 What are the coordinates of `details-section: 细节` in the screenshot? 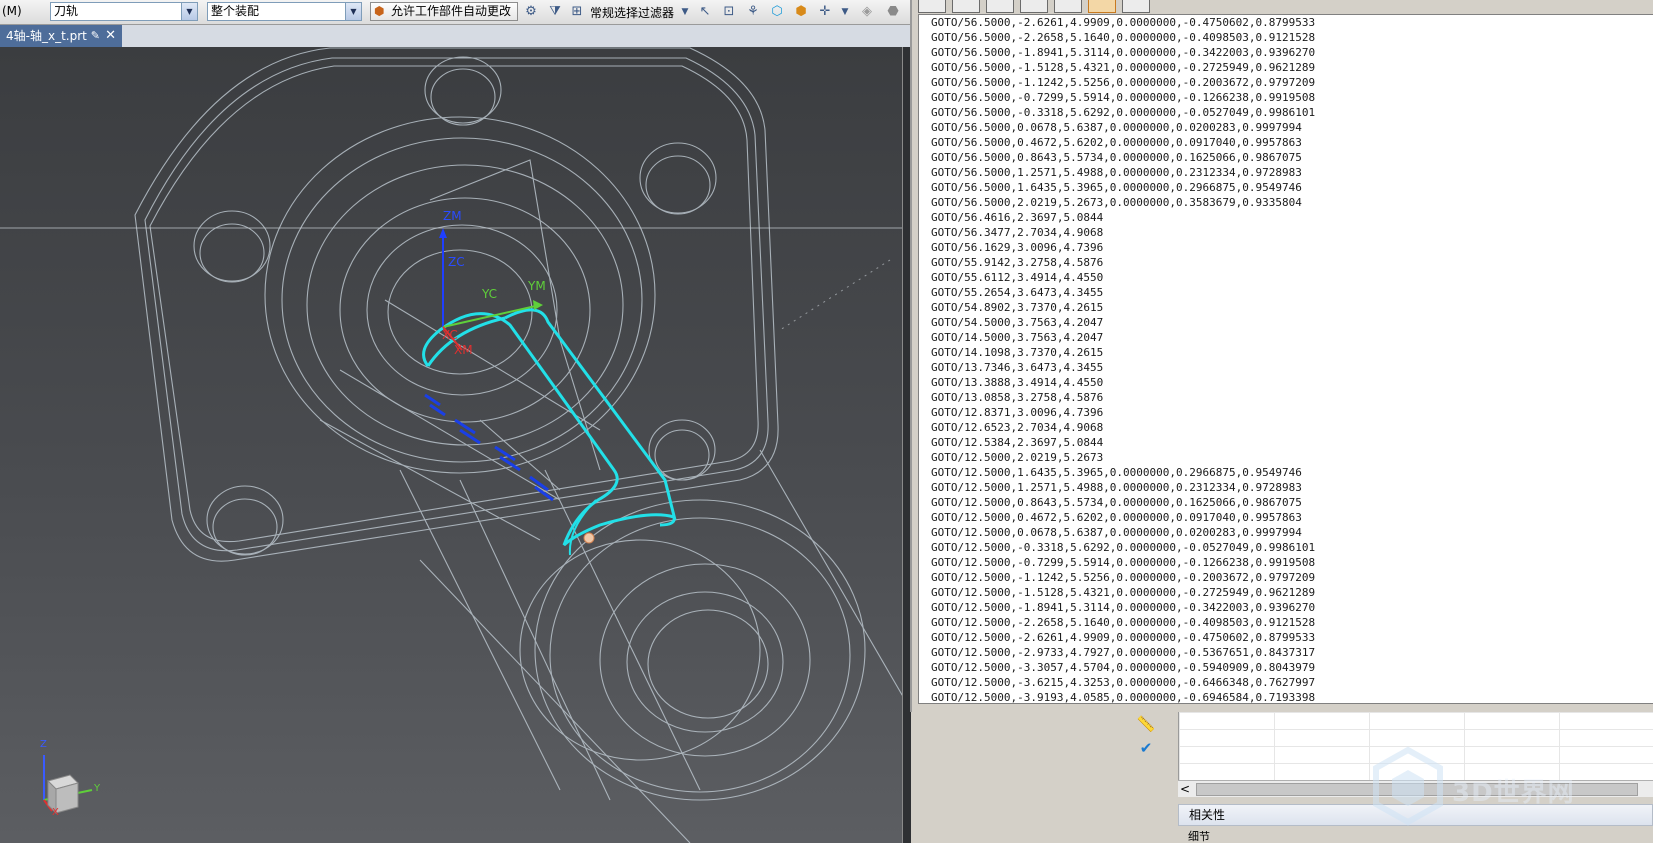 It's located at (1415, 836).